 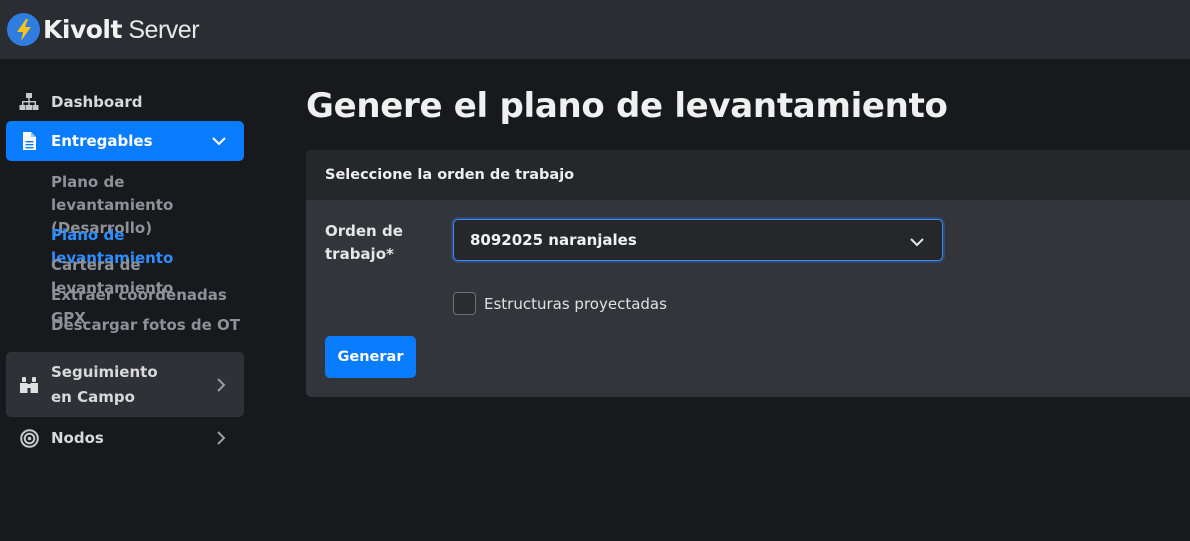 What do you see at coordinates (553, 240) in the screenshot?
I see `work-order-selected-value: 8092025 naranjales` at bounding box center [553, 240].